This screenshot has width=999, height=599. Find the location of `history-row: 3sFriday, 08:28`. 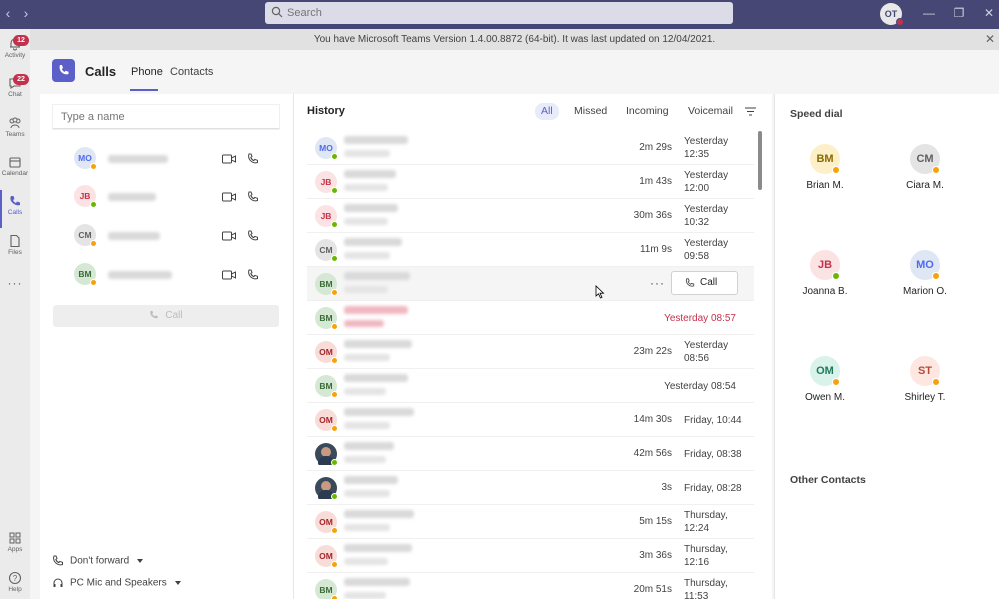

history-row: 3sFriday, 08:28 is located at coordinates (530, 488).